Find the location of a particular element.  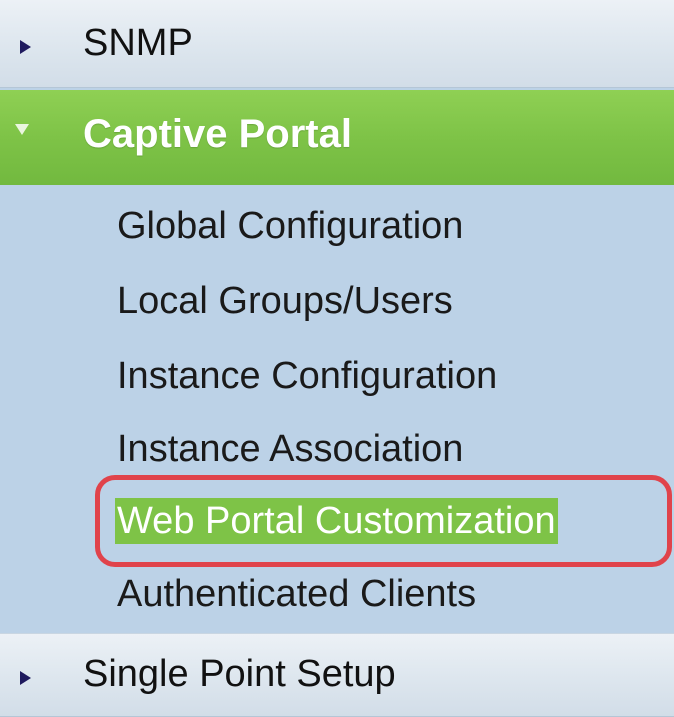

nav-section-single-point-setup: Single Point Setup is located at coordinates (337, 675).